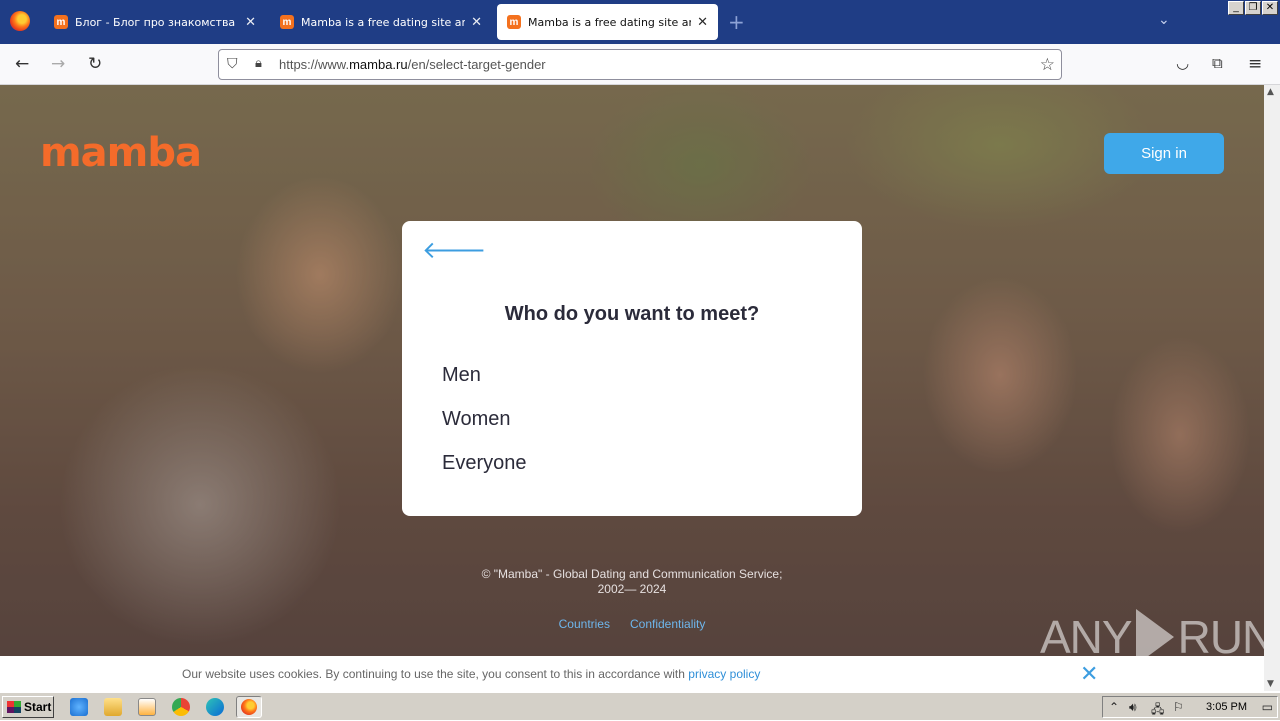 The height and width of the screenshot is (721, 1280). I want to click on windows-taskbar: Start ⌃ 🔊︎ 🖧 ⚐ 3:05 PM ▭, so click(640, 706).